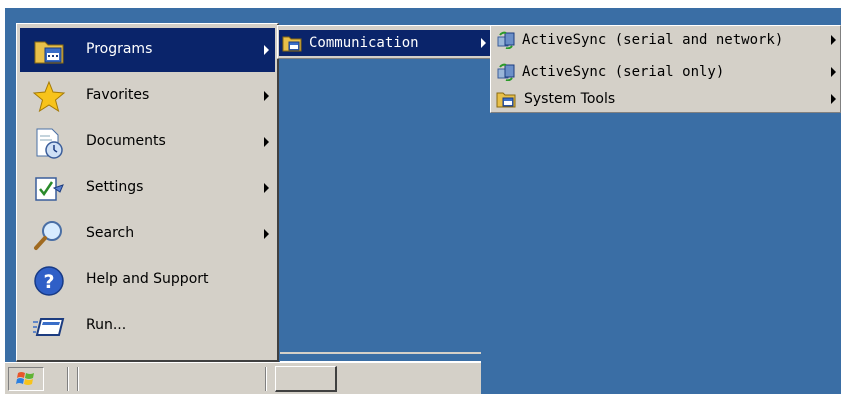 The width and height of the screenshot is (845, 399). I want to click on start-item-programs: Programs, so click(147, 50).